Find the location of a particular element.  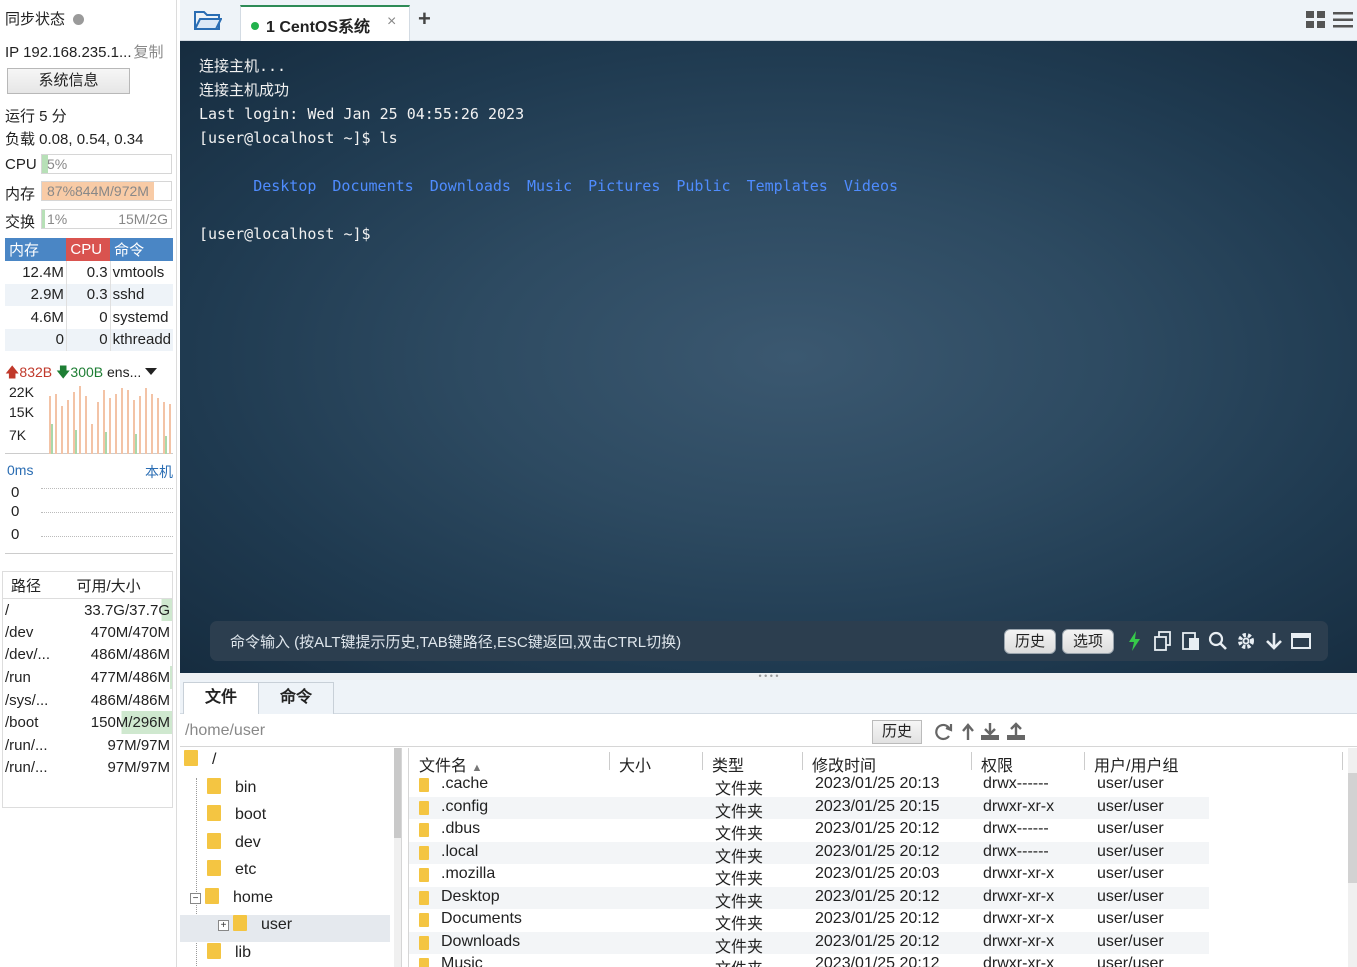

disk-row: /run 477M/486M is located at coordinates (88, 677).